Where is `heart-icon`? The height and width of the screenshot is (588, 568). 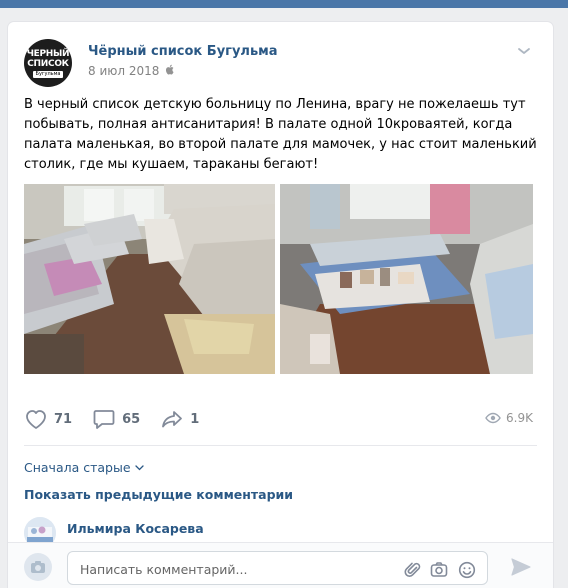
heart-icon is located at coordinates (36, 419).